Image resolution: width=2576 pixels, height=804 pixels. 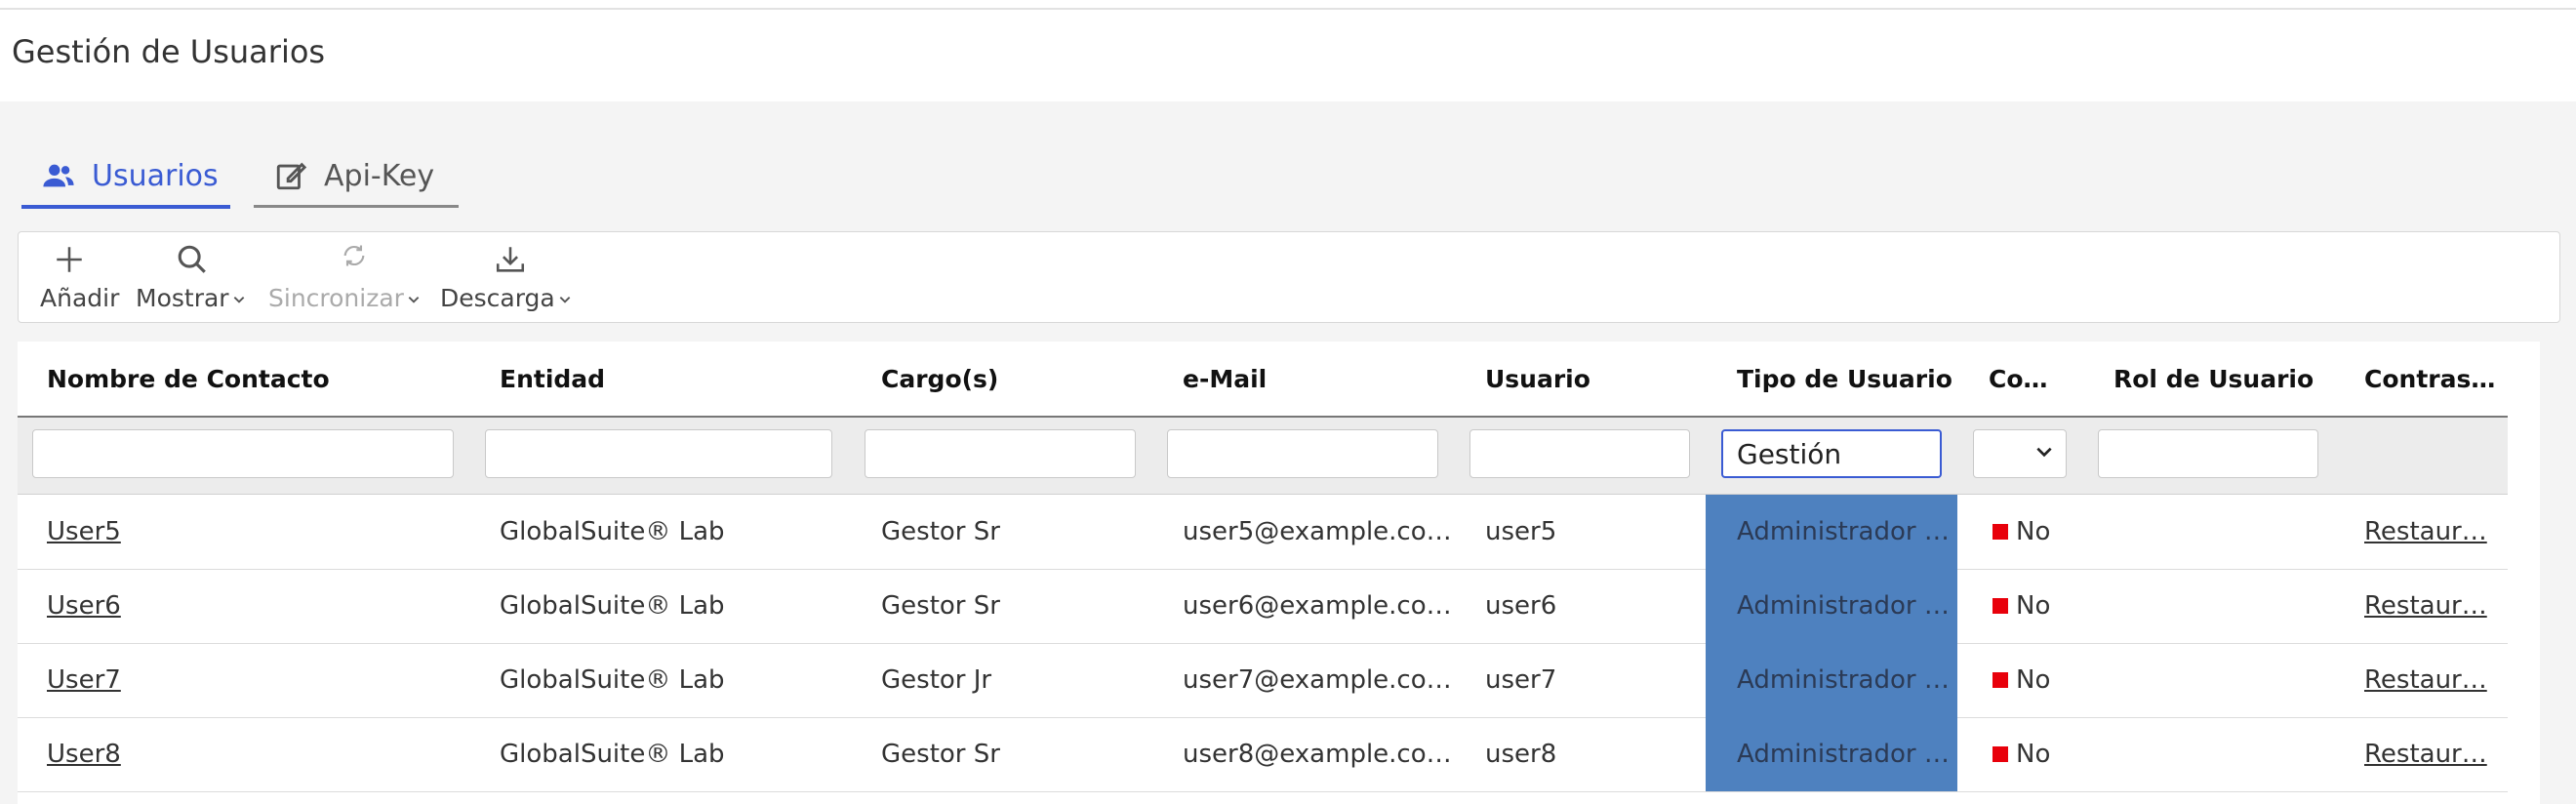 What do you see at coordinates (169, 52) in the screenshot?
I see `page-title: Gestión de Usuarios` at bounding box center [169, 52].